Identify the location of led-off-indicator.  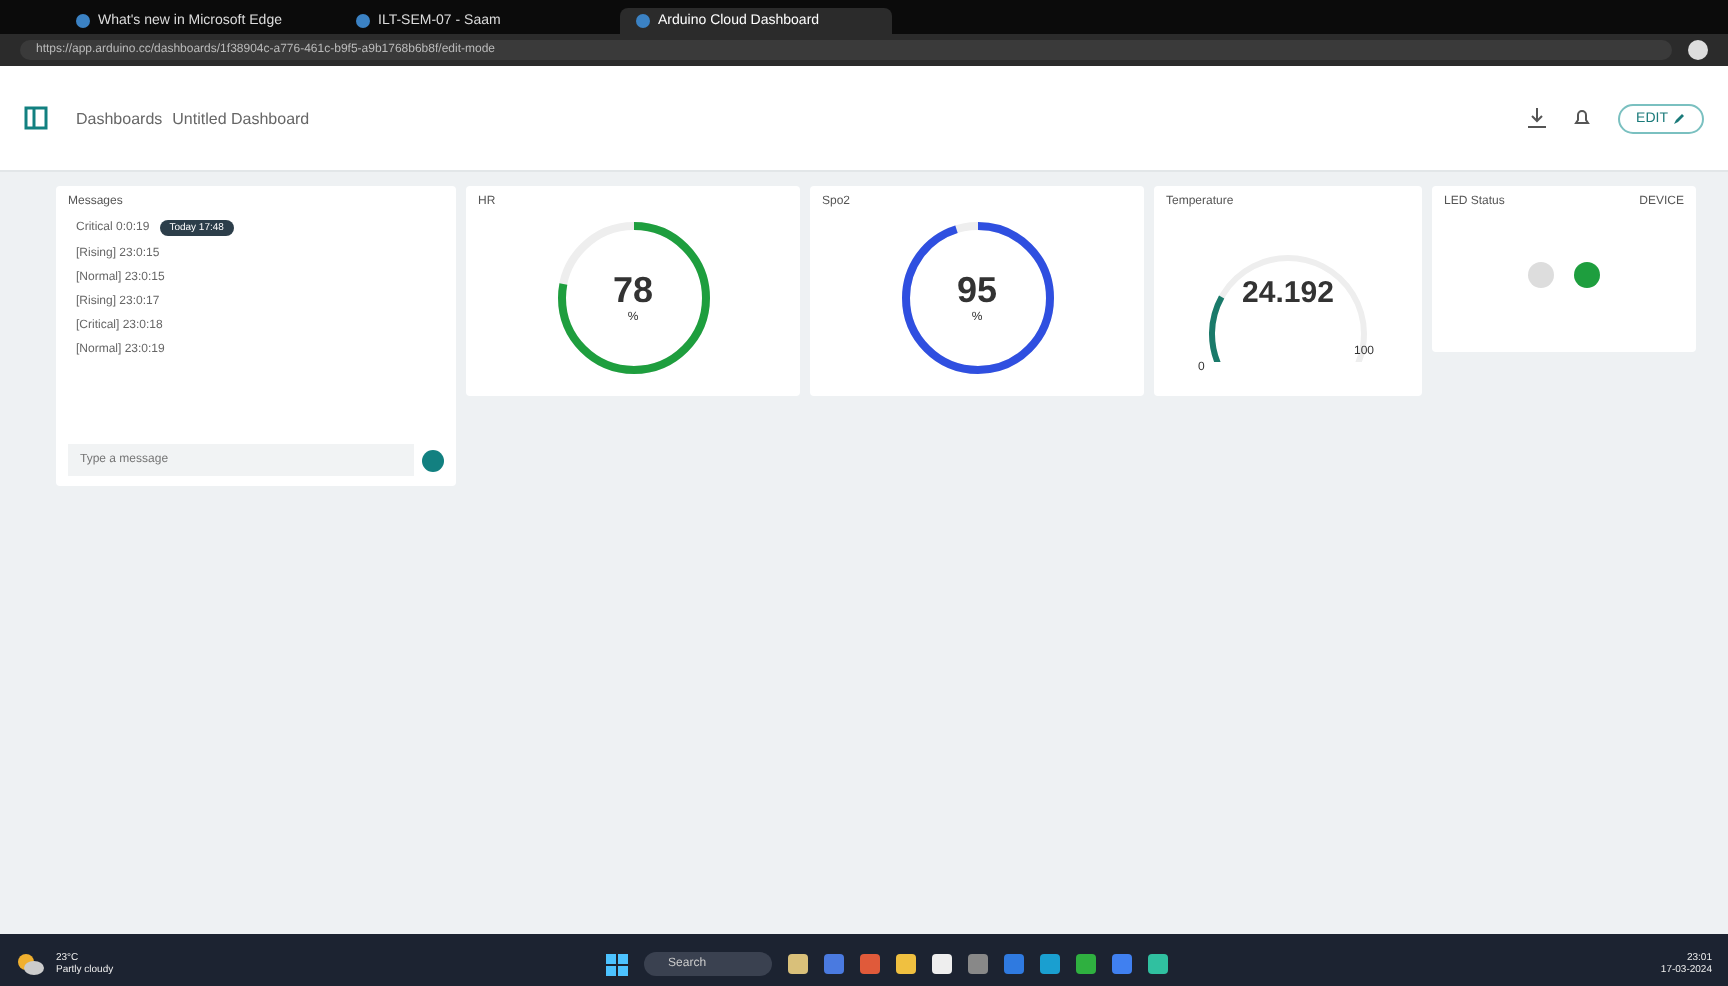
(1541, 275).